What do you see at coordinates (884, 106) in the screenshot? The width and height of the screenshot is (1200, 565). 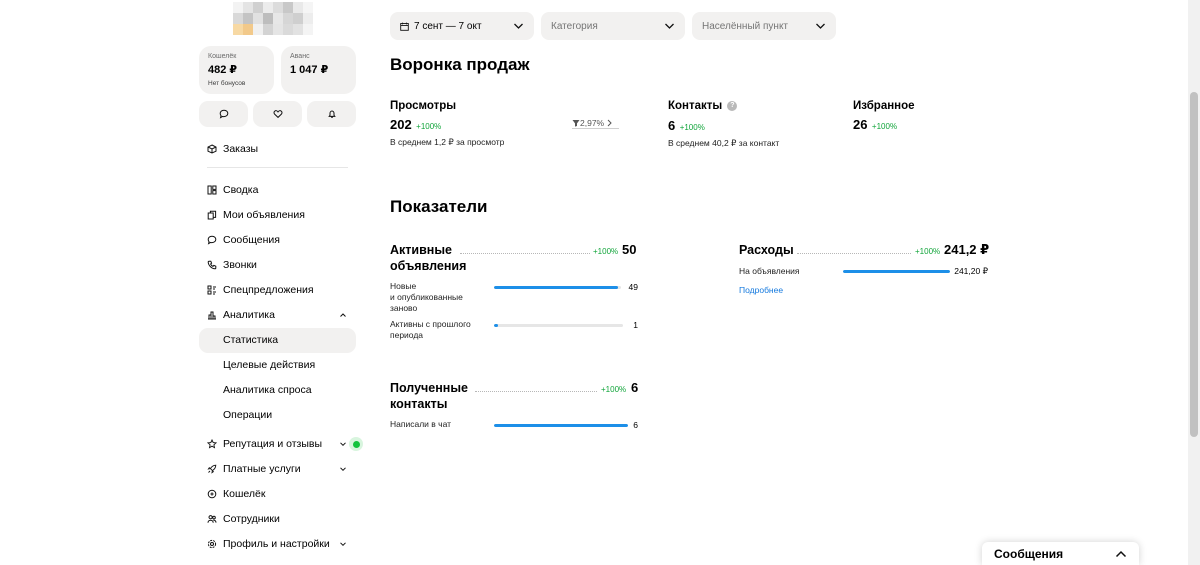 I see `favorites-label: Избранное` at bounding box center [884, 106].